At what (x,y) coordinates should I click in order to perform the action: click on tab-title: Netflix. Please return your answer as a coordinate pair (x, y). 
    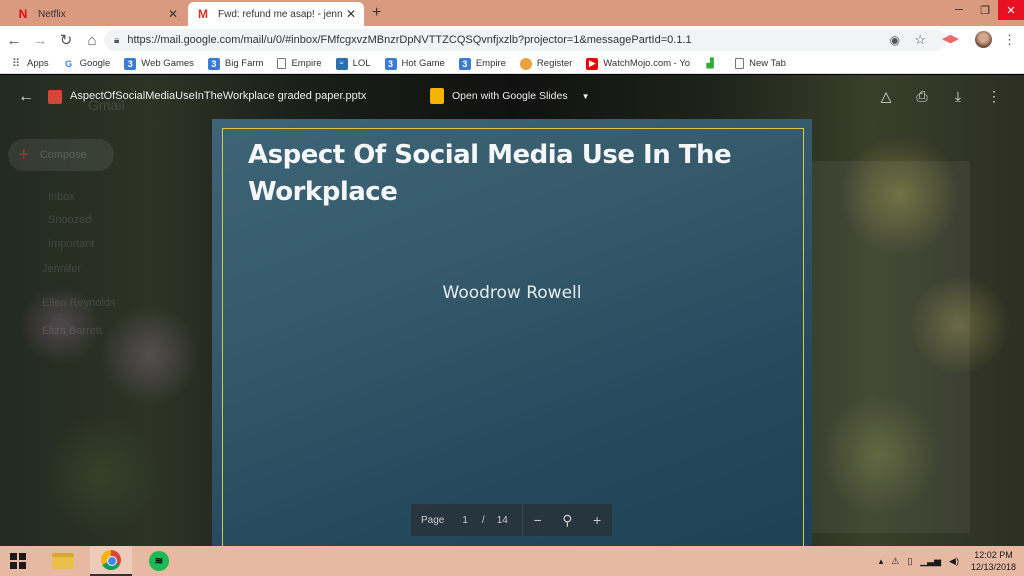
    Looking at the image, I should click on (52, 14).